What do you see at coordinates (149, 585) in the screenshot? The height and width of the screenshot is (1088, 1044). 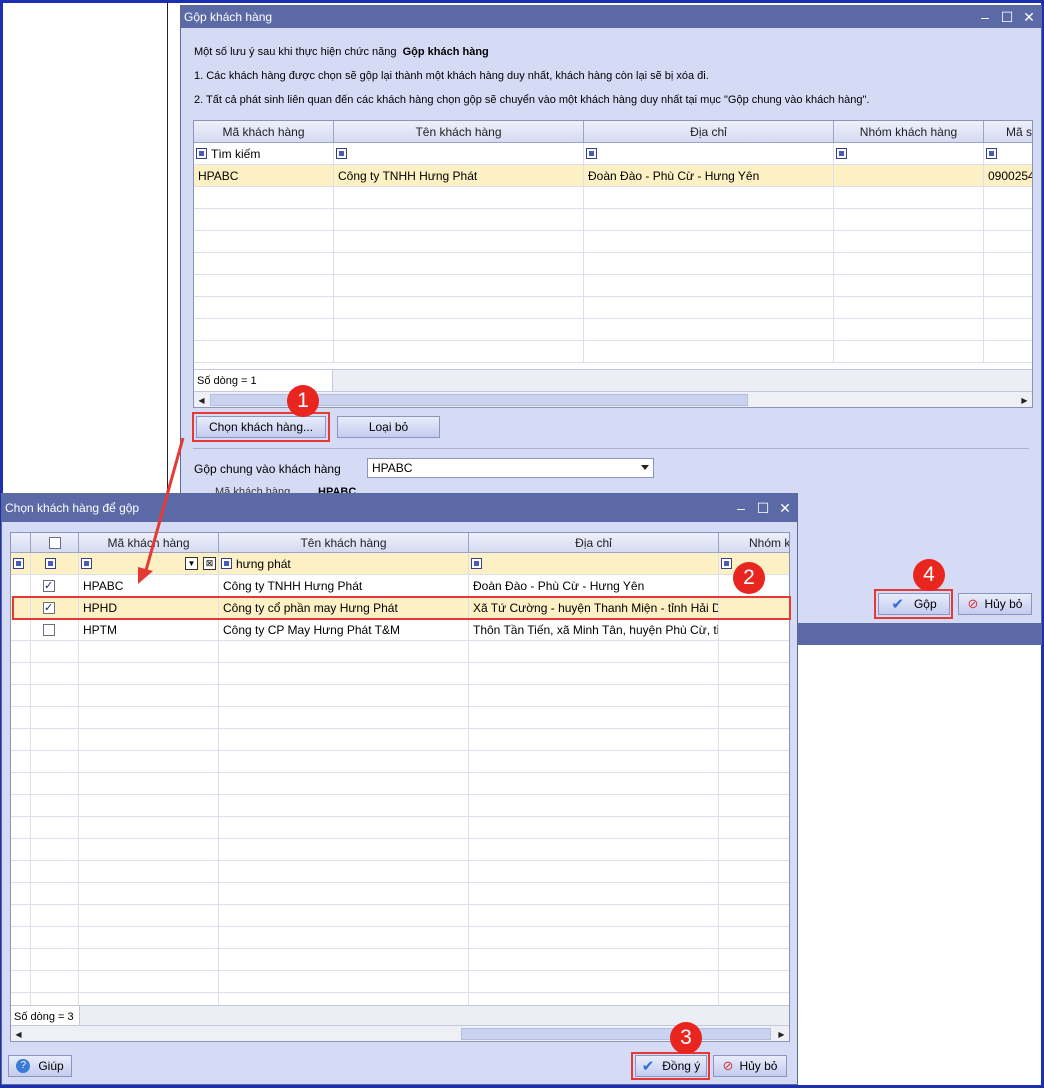 I see `cell-code: HPABC` at bounding box center [149, 585].